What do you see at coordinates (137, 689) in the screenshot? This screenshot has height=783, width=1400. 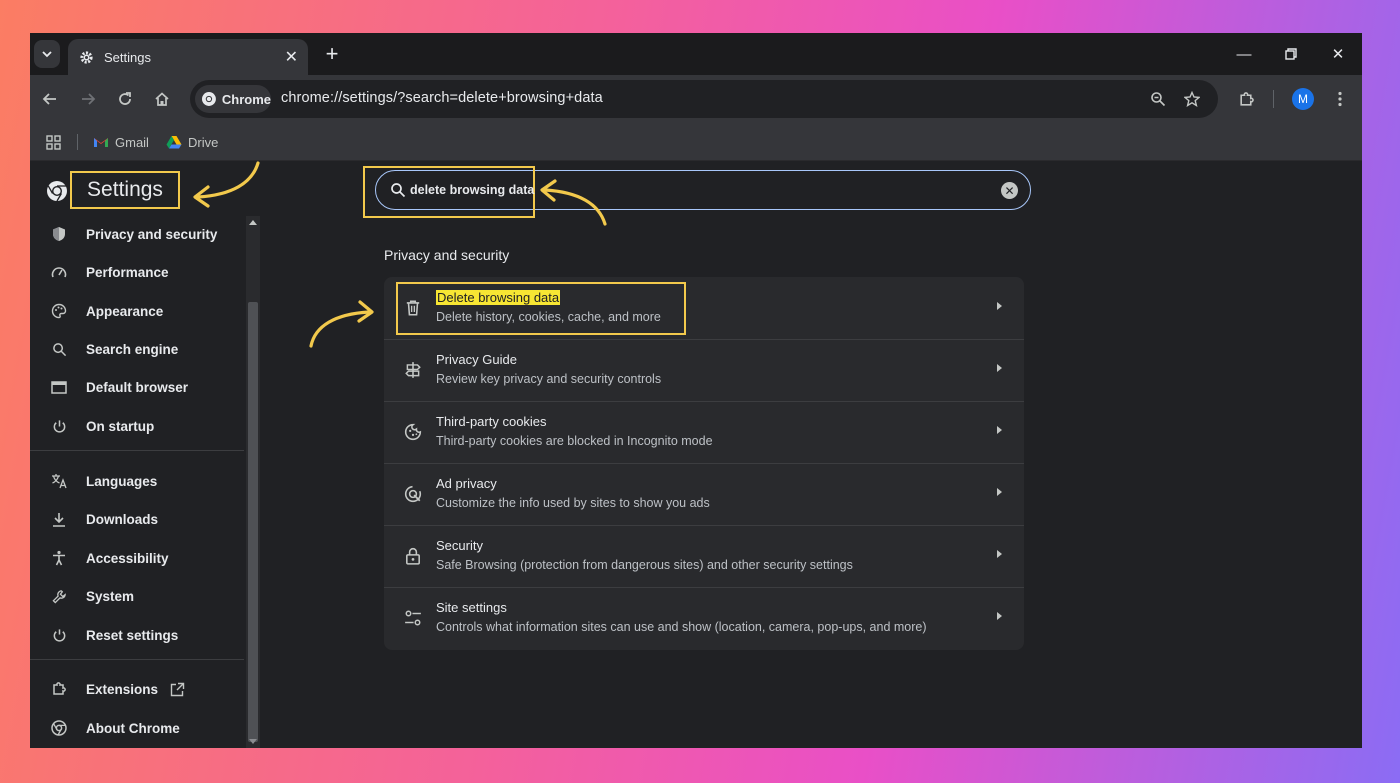 I see `sidebar-item-extensions: Extensions` at bounding box center [137, 689].